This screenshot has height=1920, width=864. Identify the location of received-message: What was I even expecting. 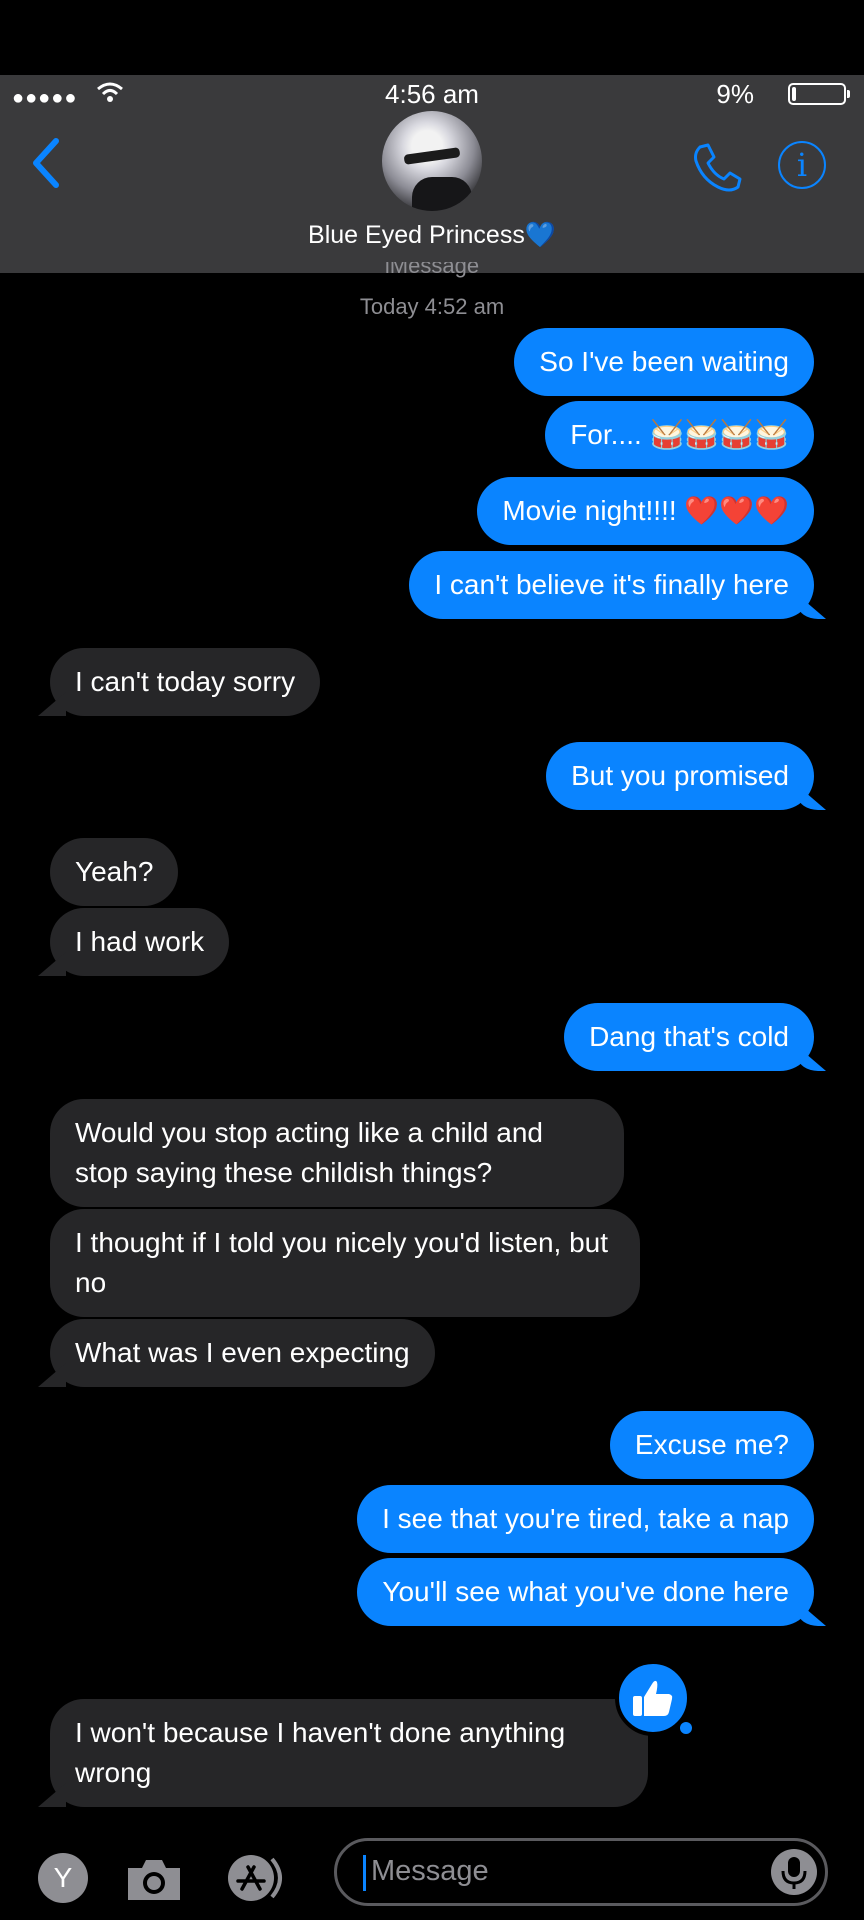
(242, 1353).